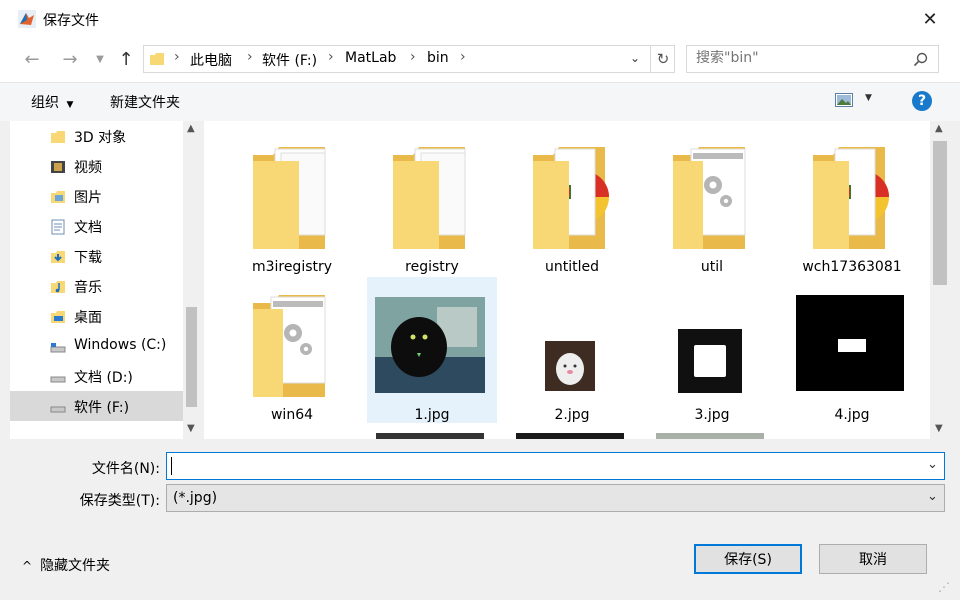 This screenshot has width=960, height=600. What do you see at coordinates (432, 267) in the screenshot?
I see `file-name: registry` at bounding box center [432, 267].